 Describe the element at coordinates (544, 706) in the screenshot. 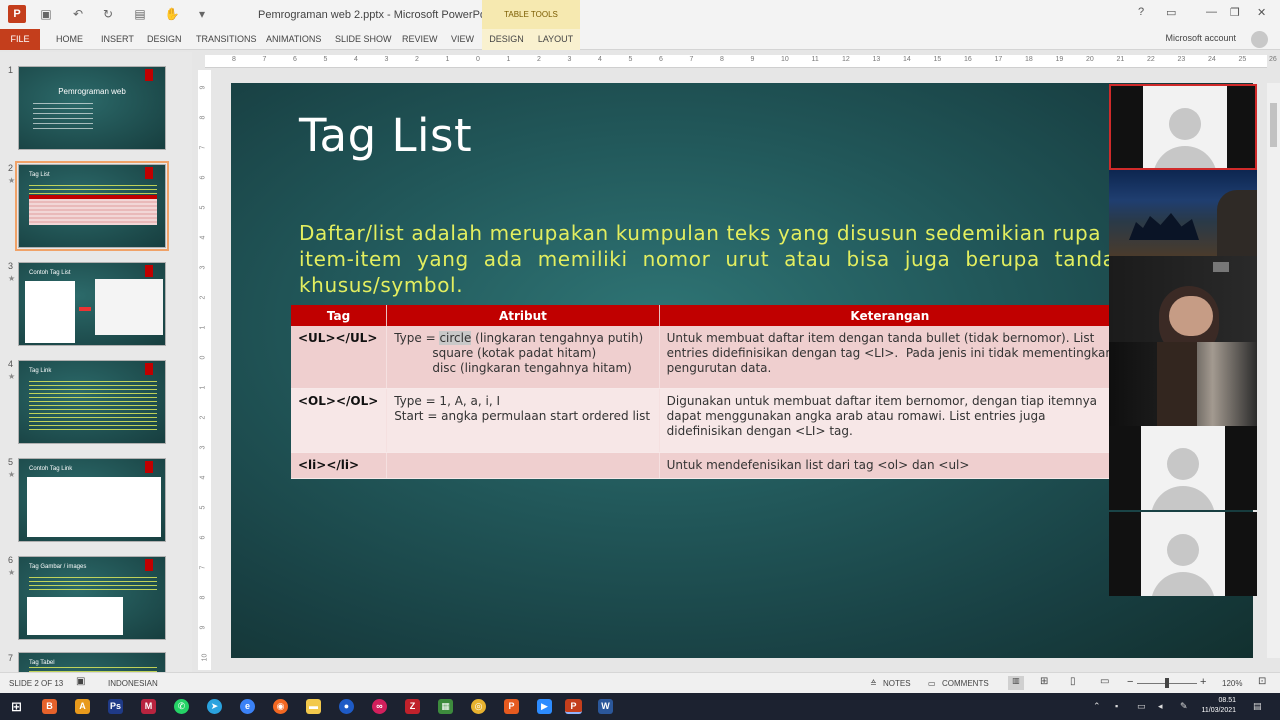

I see `zoom-app-icon: ▶` at that location.